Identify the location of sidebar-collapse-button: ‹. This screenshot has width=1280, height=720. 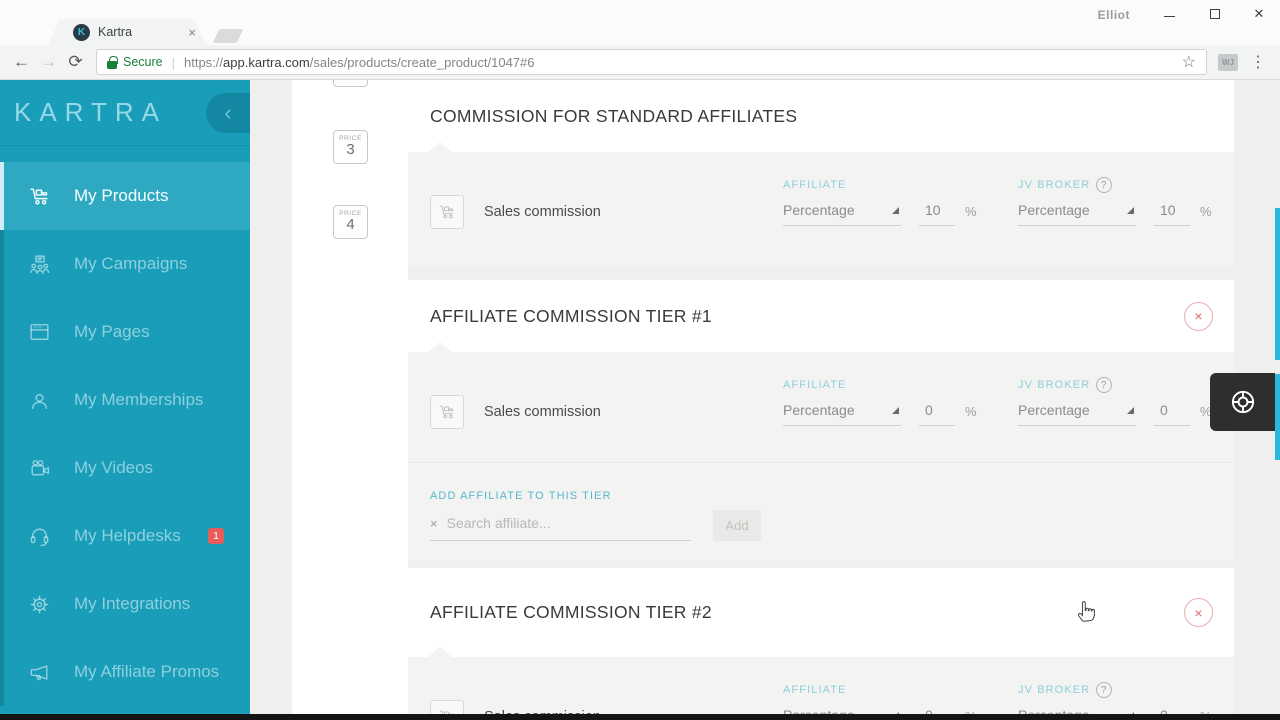
(228, 113).